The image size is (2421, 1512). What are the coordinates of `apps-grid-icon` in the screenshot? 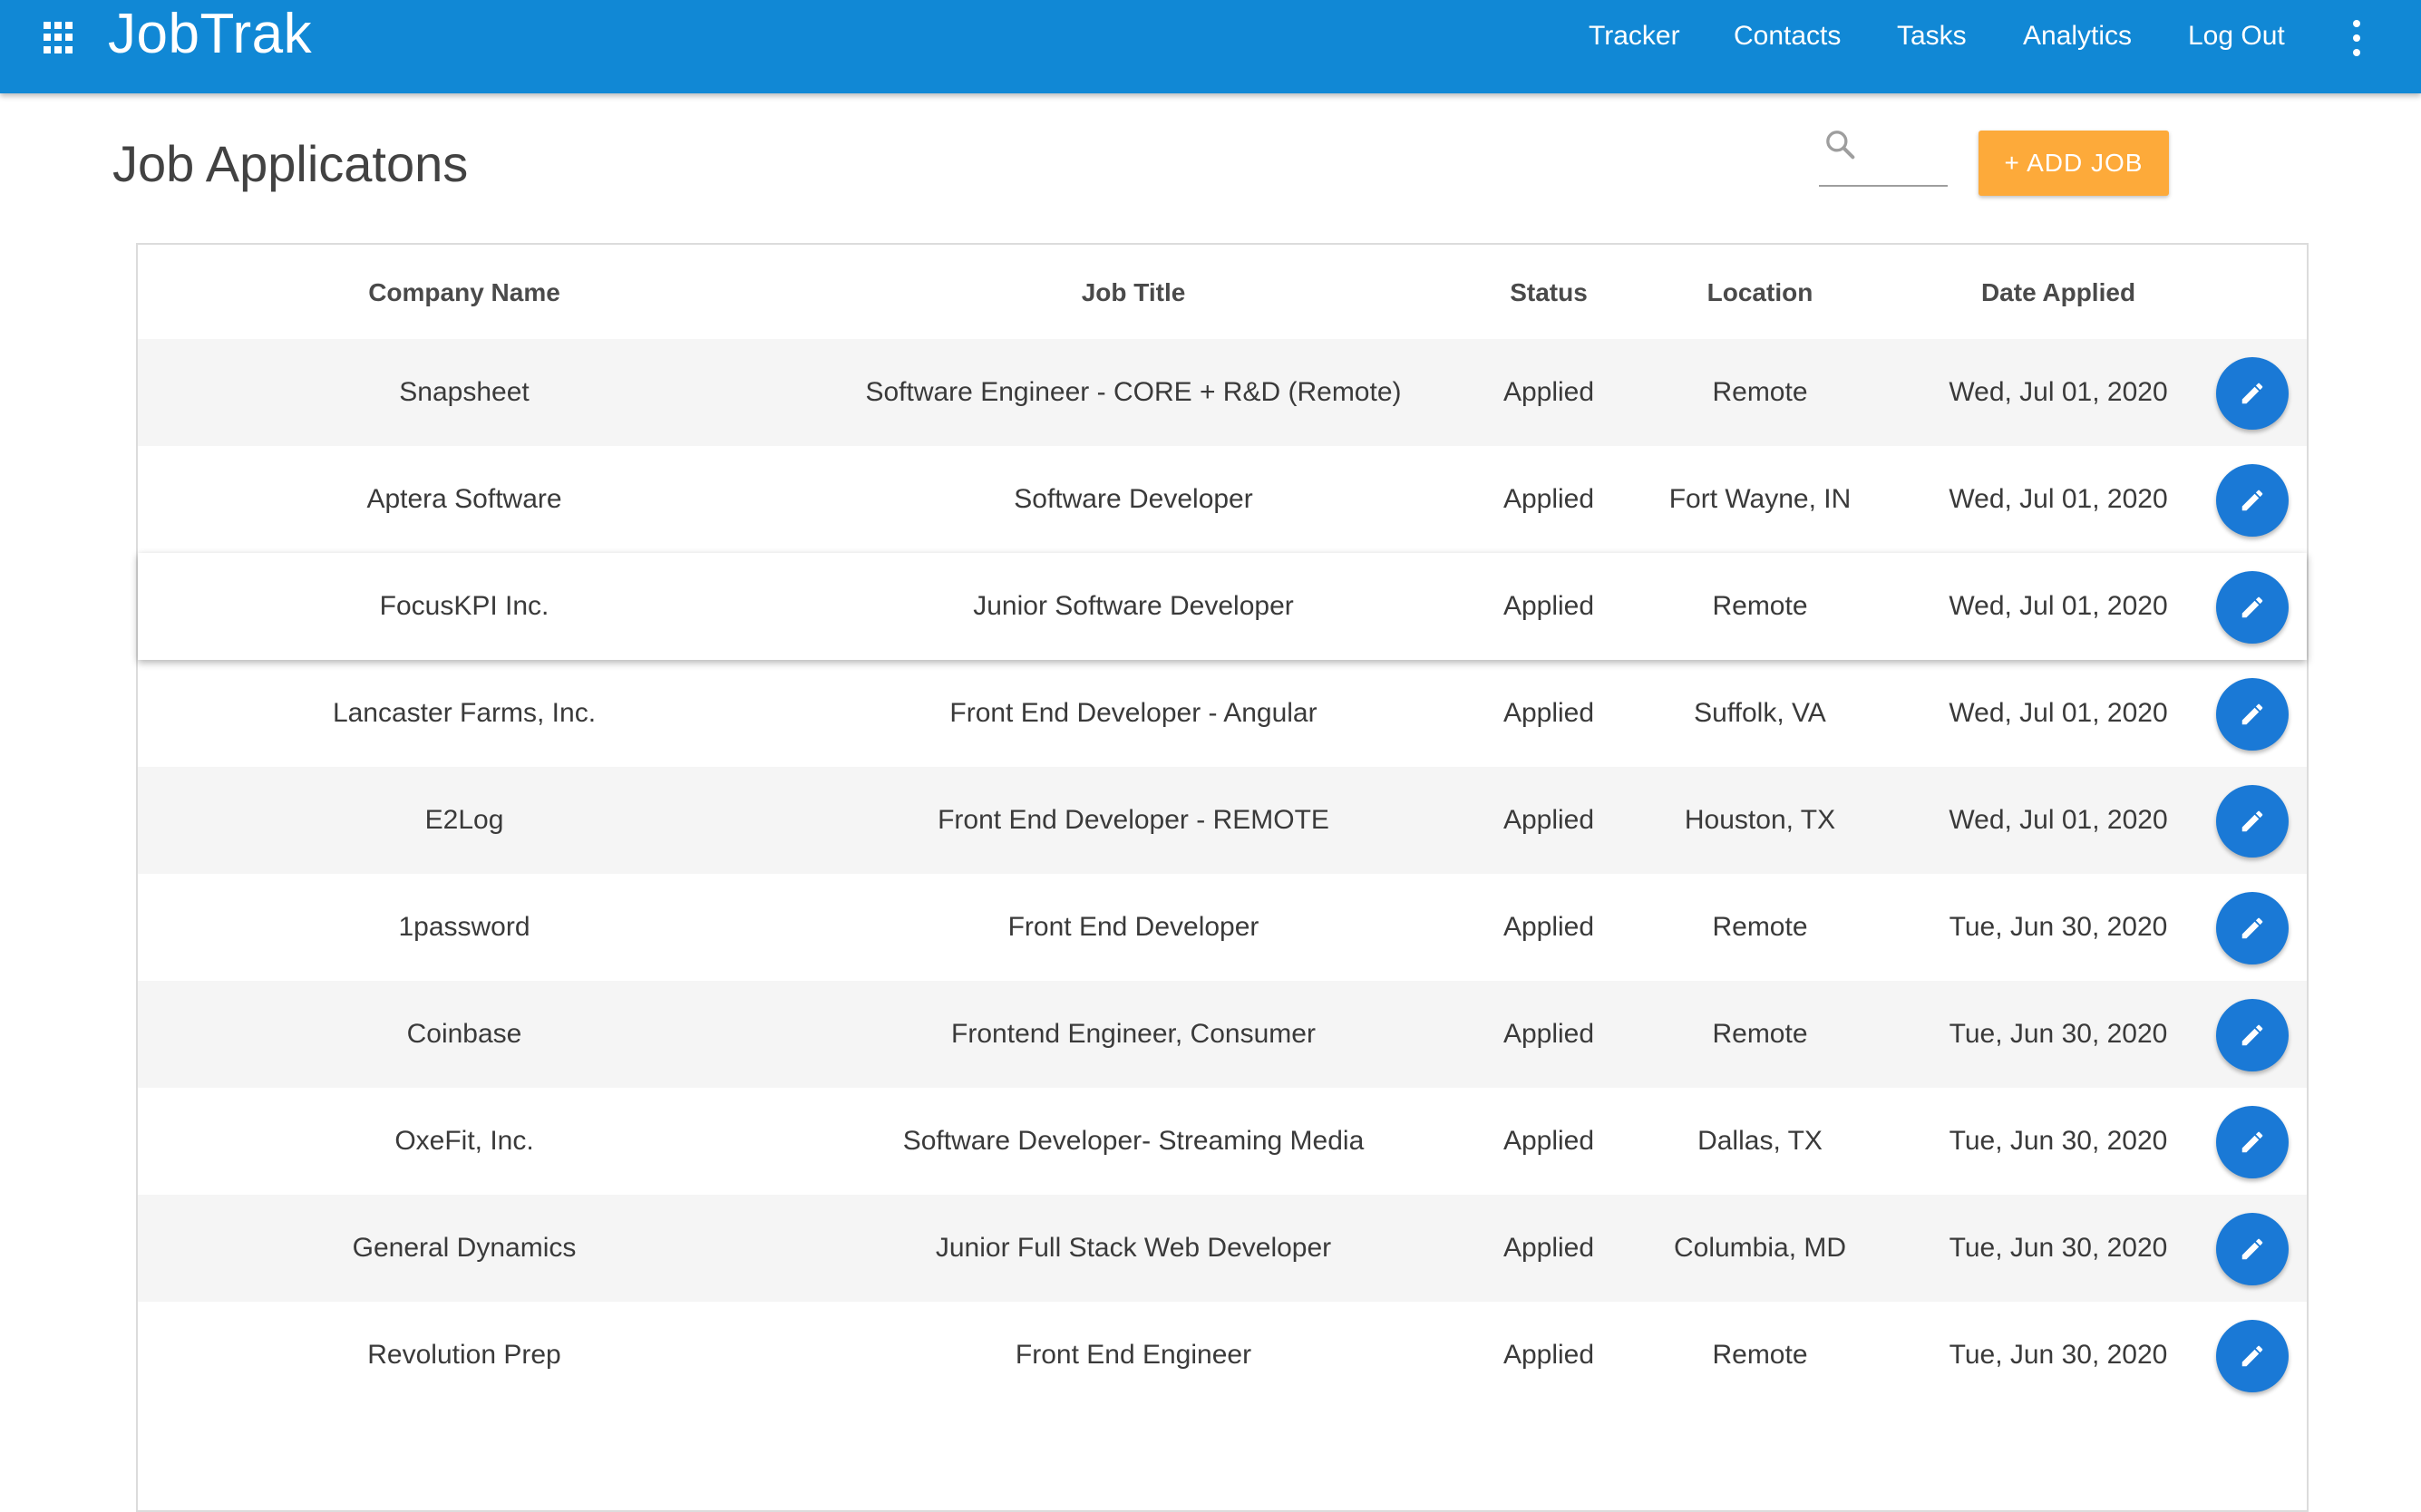 It's located at (60, 38).